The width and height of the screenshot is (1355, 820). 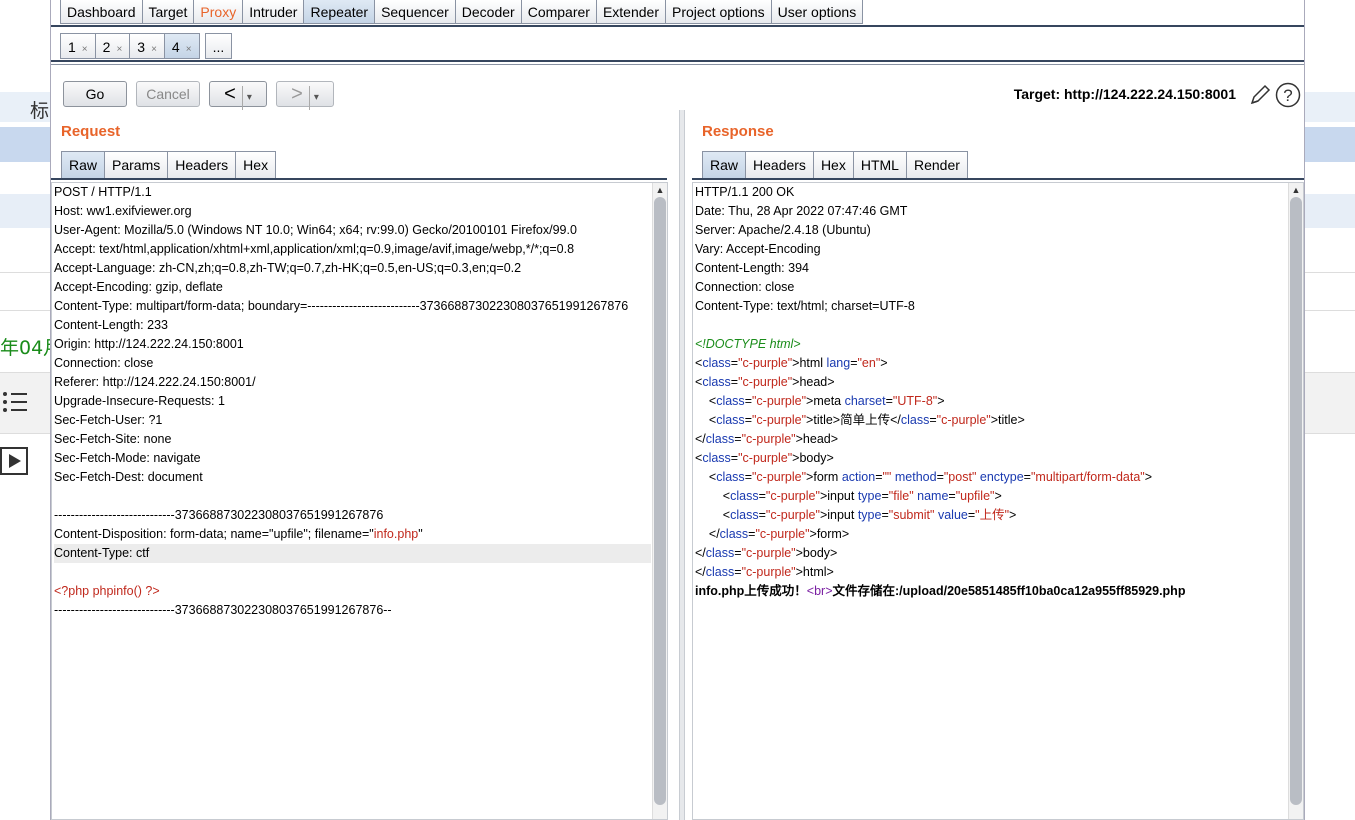 What do you see at coordinates (112, 46) in the screenshot?
I see `repeater-tab-2: 2 ×` at bounding box center [112, 46].